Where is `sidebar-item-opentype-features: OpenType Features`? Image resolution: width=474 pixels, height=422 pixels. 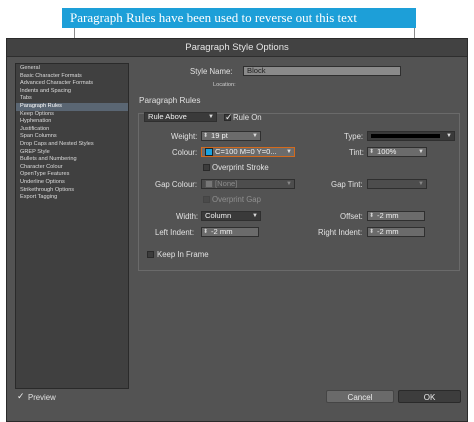 sidebar-item-opentype-features: OpenType Features is located at coordinates (72, 175).